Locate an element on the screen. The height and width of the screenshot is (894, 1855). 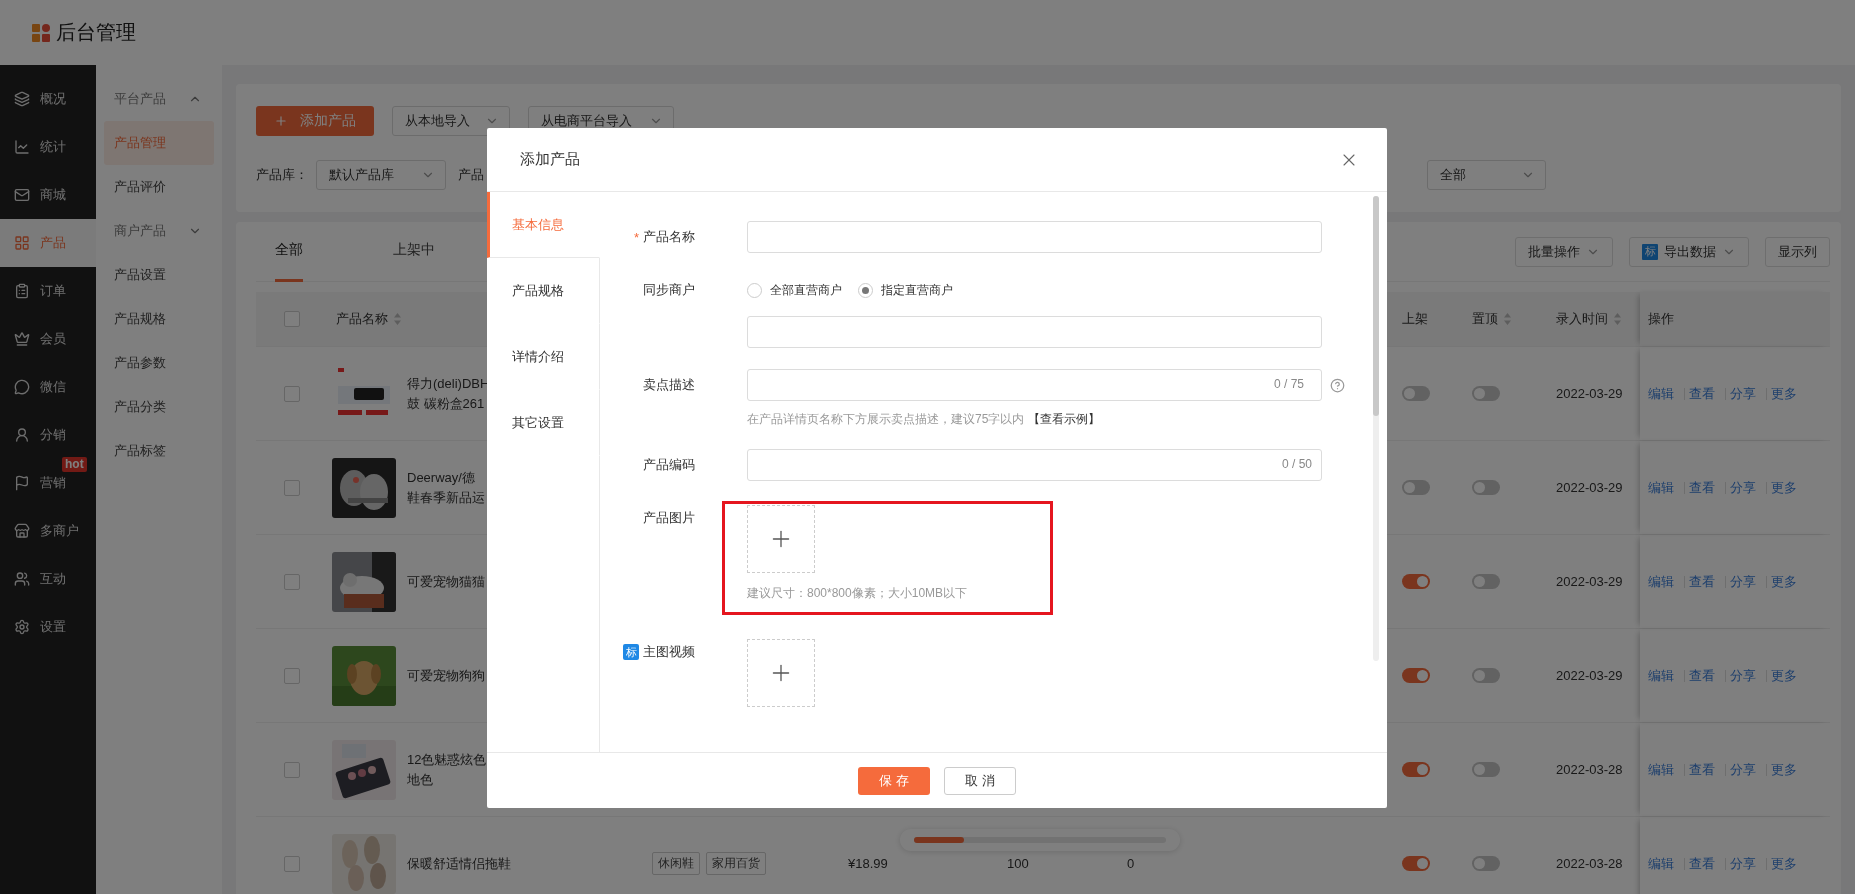
field-label: 产品名称 is located at coordinates (669, 237).